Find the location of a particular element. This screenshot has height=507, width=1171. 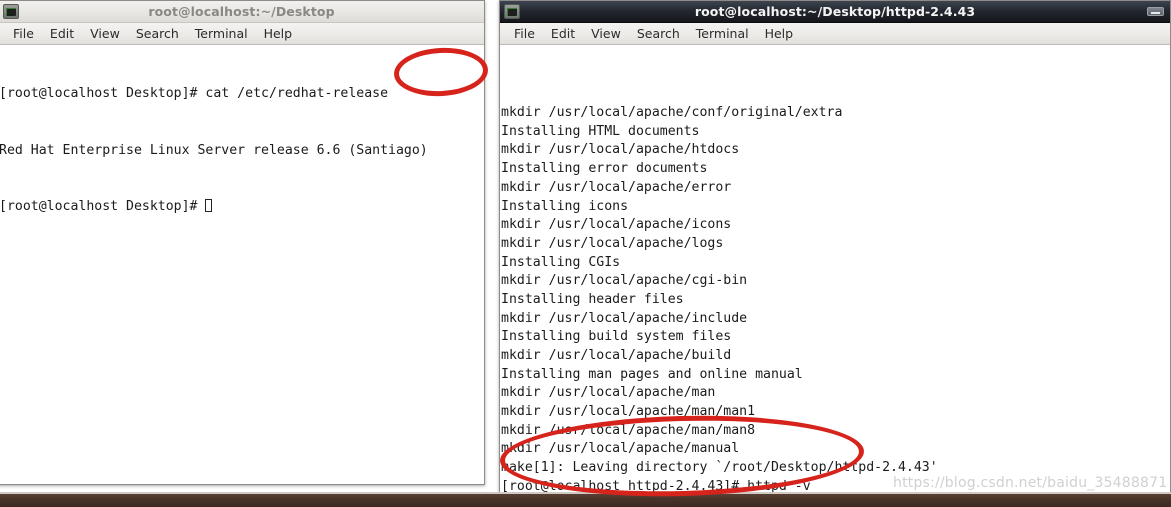

window-title-right: root@localhost:~/Desktop/httpd-2.4.43 is located at coordinates (835, 11).